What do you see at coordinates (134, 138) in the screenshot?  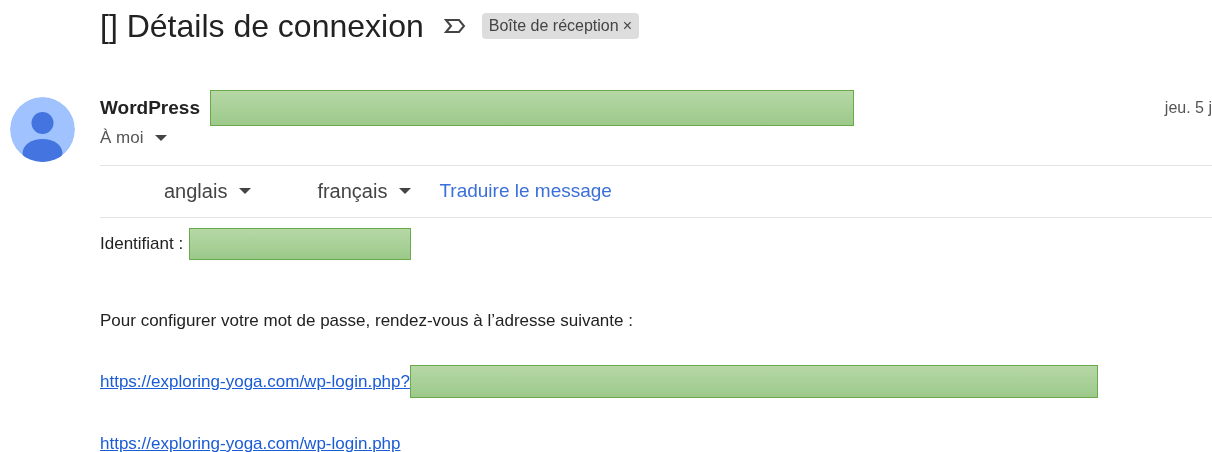 I see `recipient-dropdown: À moi` at bounding box center [134, 138].